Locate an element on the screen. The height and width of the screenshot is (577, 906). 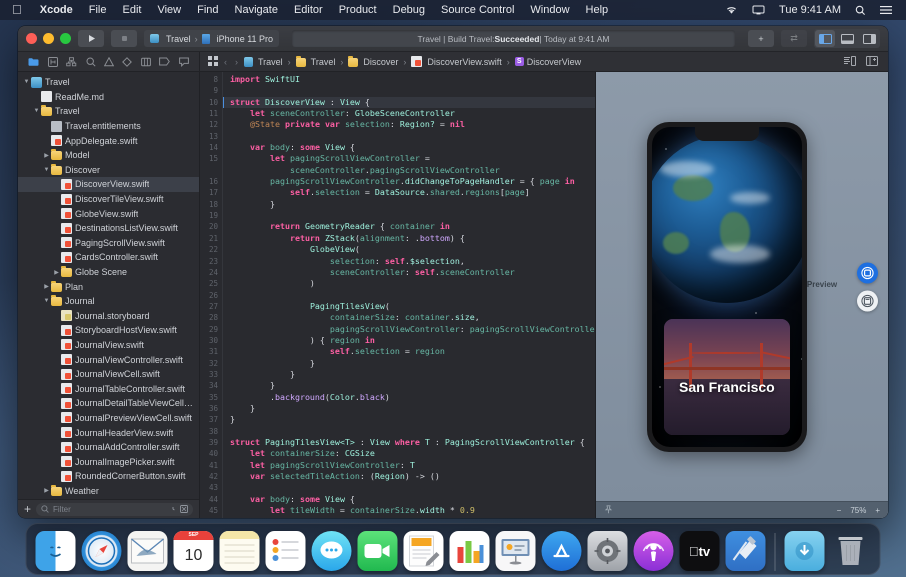
menu-item-view: View is located at coordinates (169, 10).